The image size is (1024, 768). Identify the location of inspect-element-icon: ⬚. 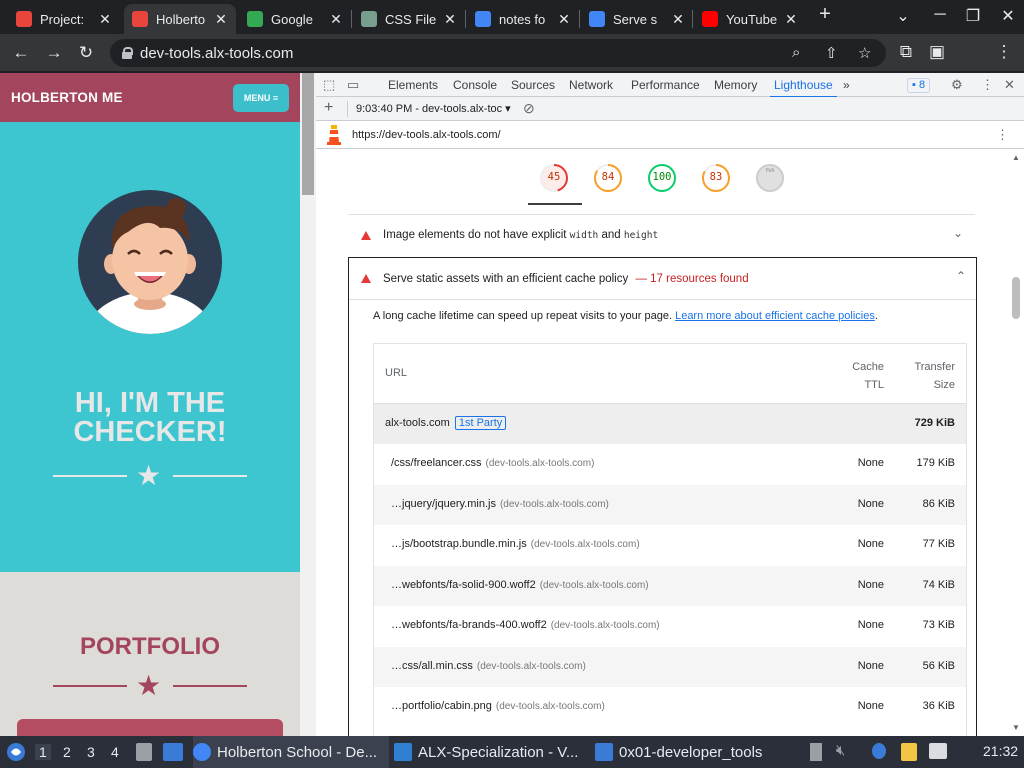
(329, 85).